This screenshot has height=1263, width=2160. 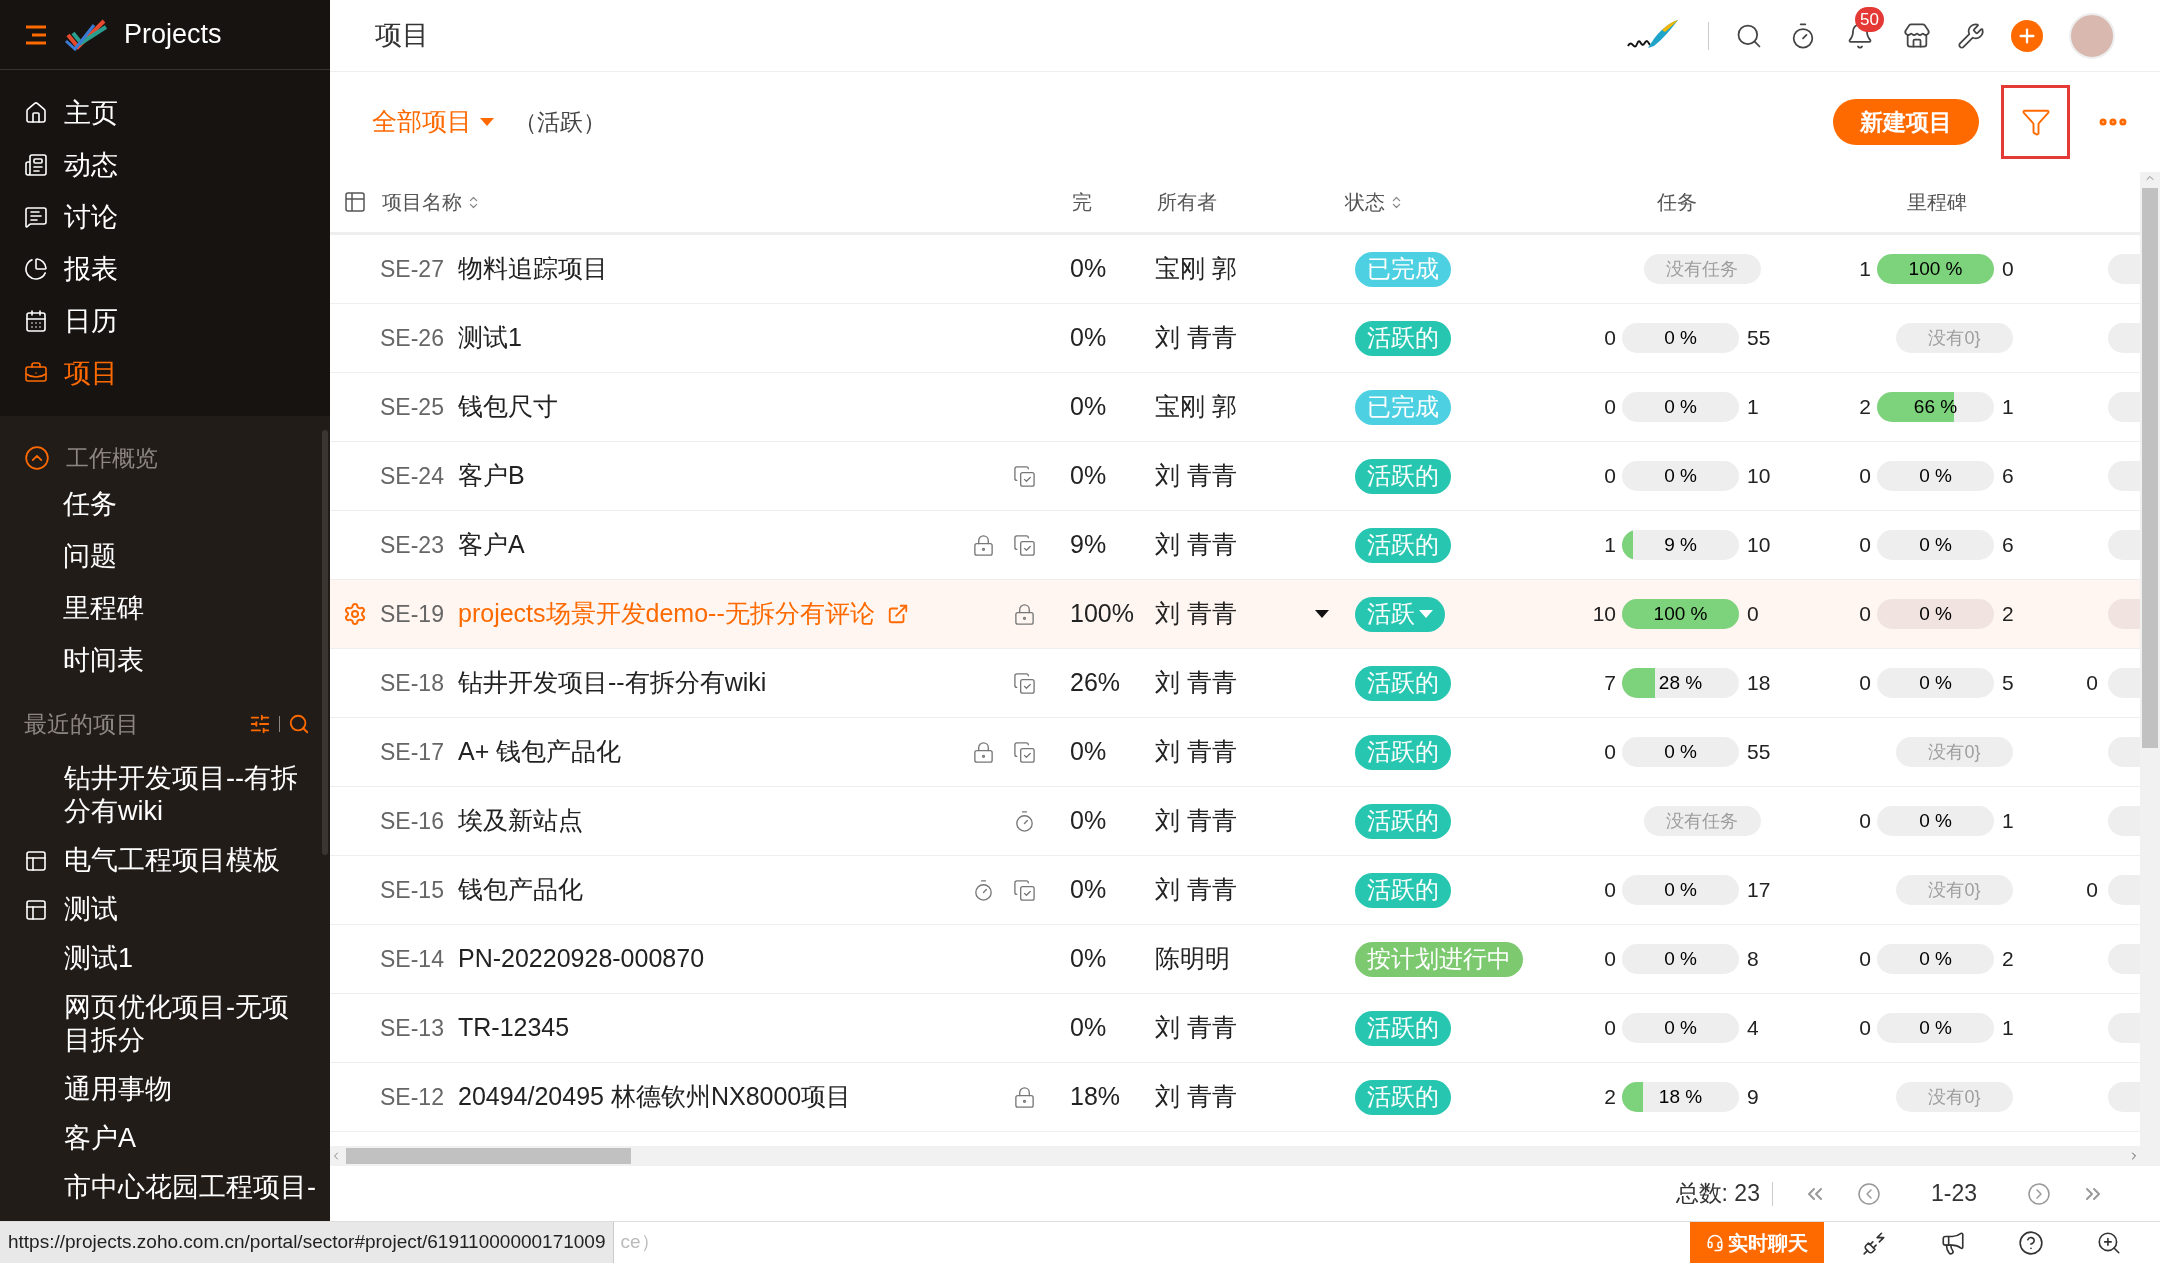 I want to click on nav-item: 里程碑, so click(x=165, y=608).